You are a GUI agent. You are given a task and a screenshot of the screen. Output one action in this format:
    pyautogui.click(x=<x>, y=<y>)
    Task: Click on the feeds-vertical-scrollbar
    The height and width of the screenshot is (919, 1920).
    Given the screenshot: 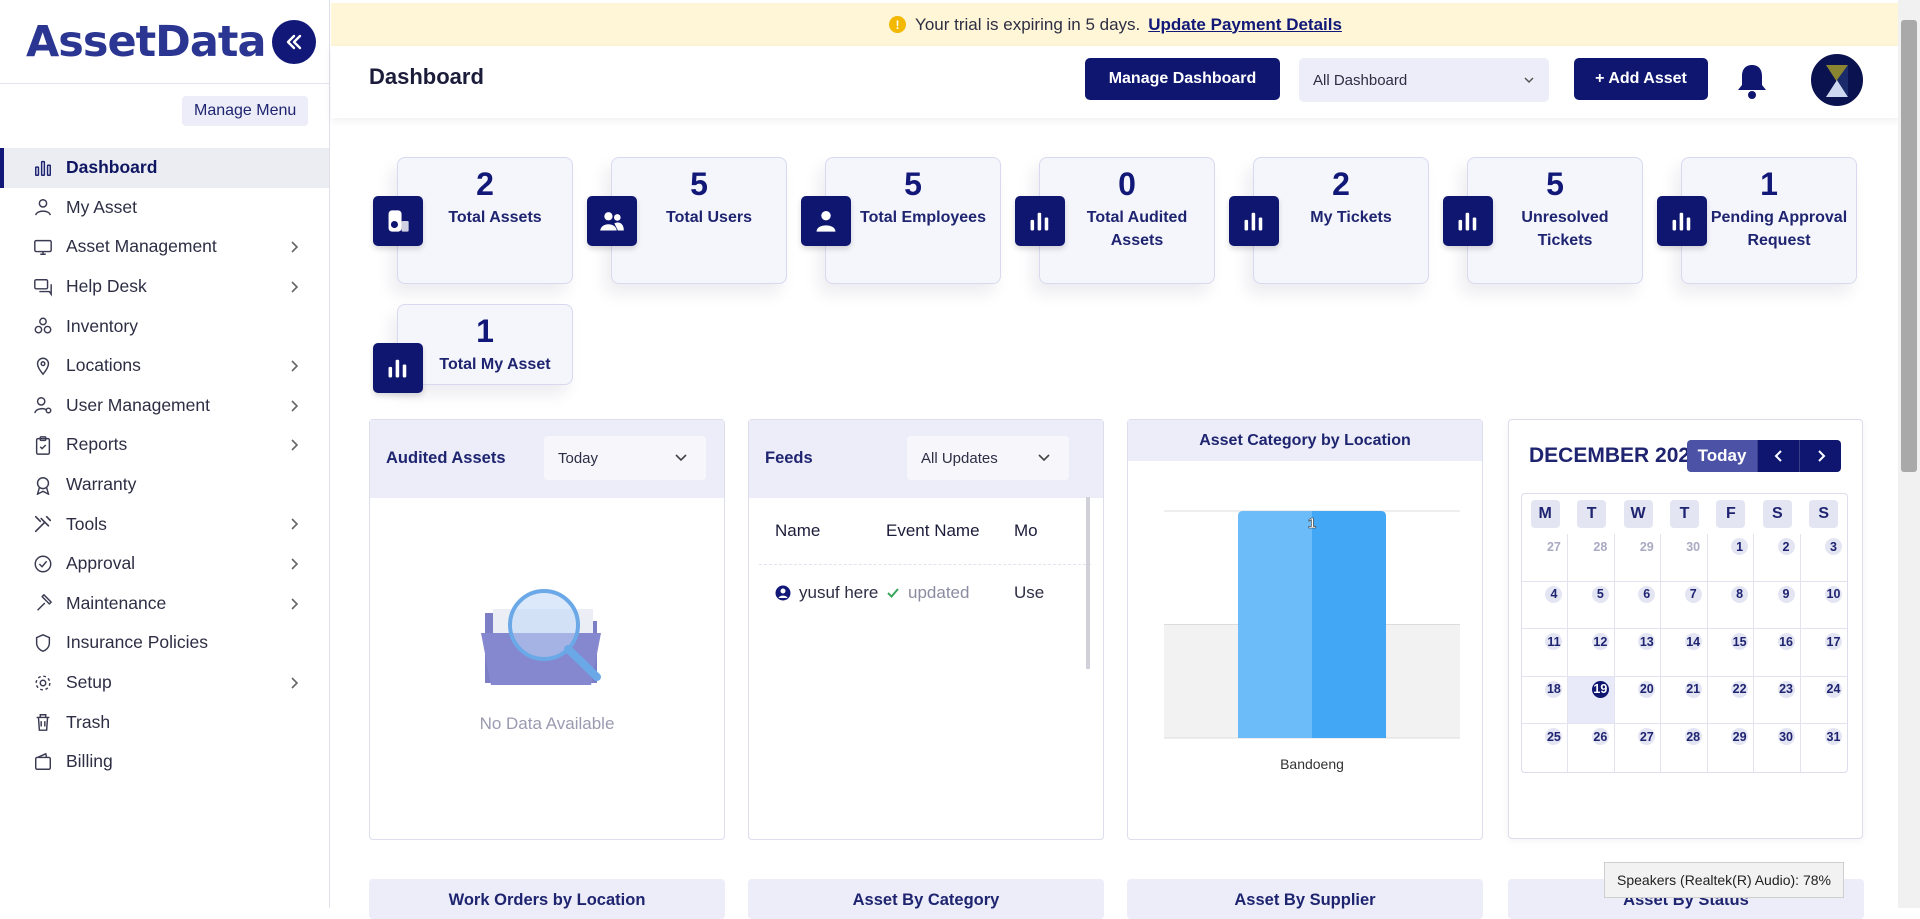 What is the action you would take?
    pyautogui.click(x=1088, y=583)
    